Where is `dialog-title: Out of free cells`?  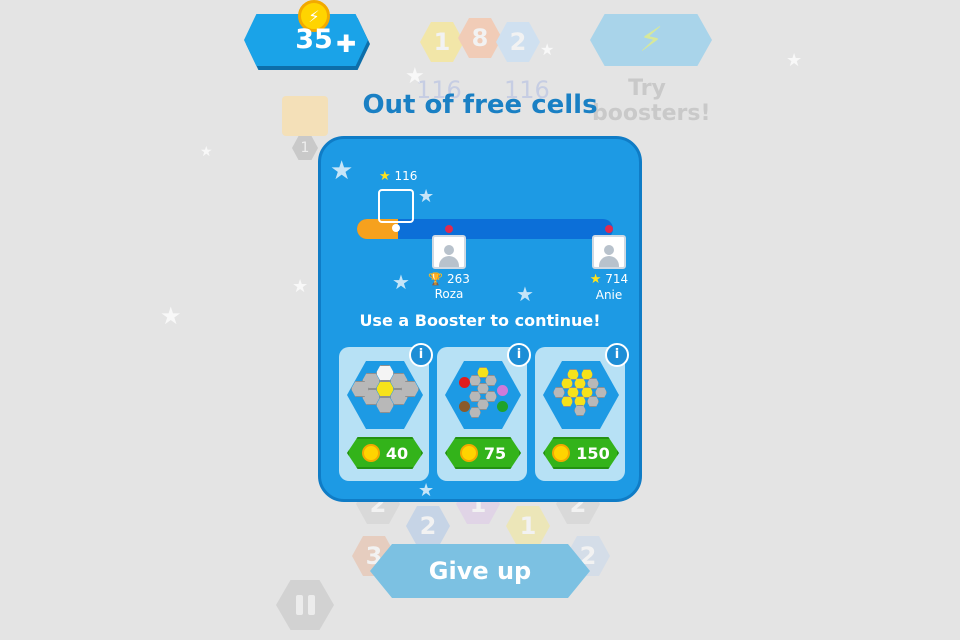
dialog-title: Out of free cells is located at coordinates (480, 105).